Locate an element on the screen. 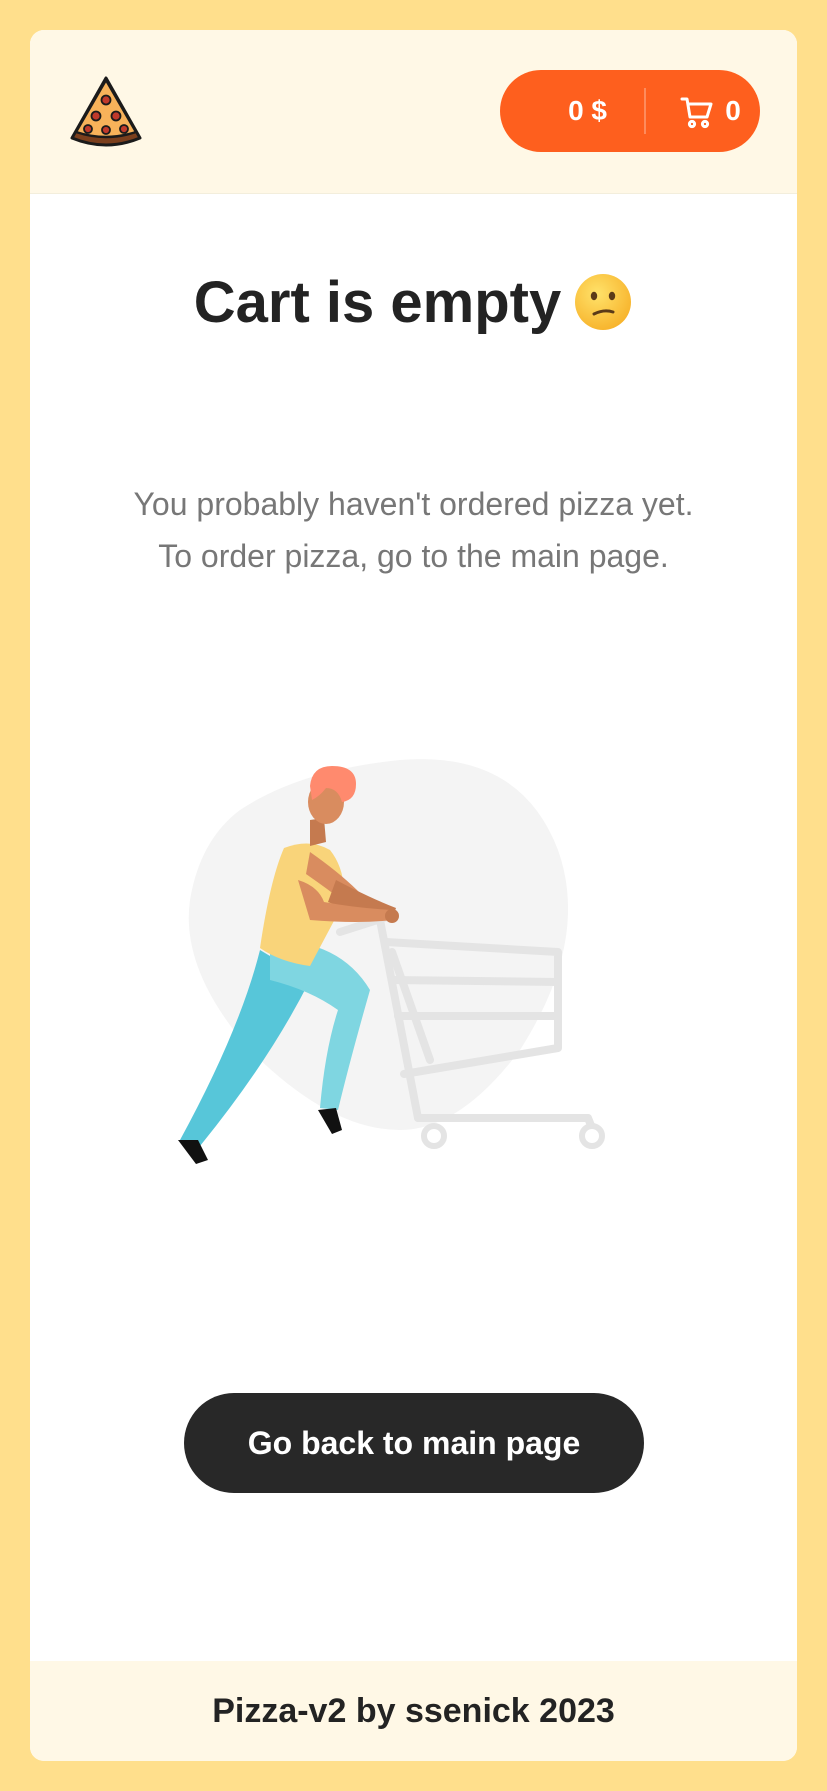 The width and height of the screenshot is (827, 1791). cart-divider is located at coordinates (645, 111).